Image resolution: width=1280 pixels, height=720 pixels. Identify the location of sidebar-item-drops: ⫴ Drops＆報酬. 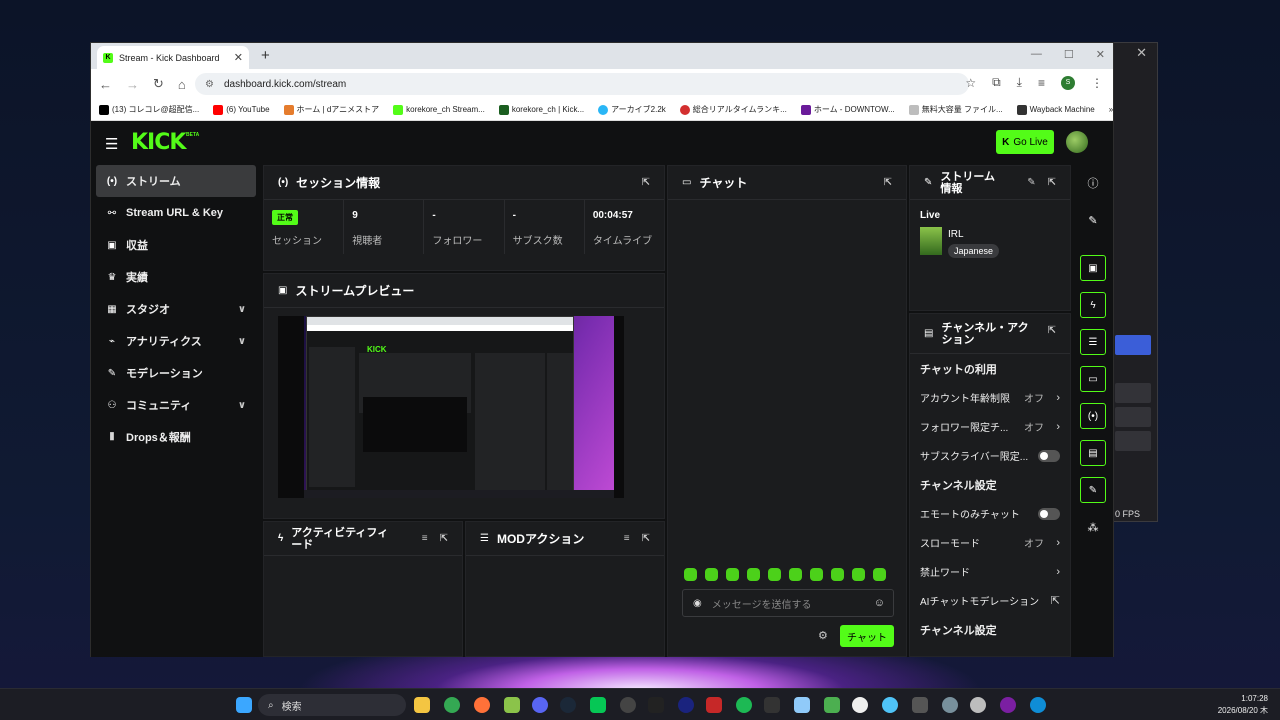
(176, 437).